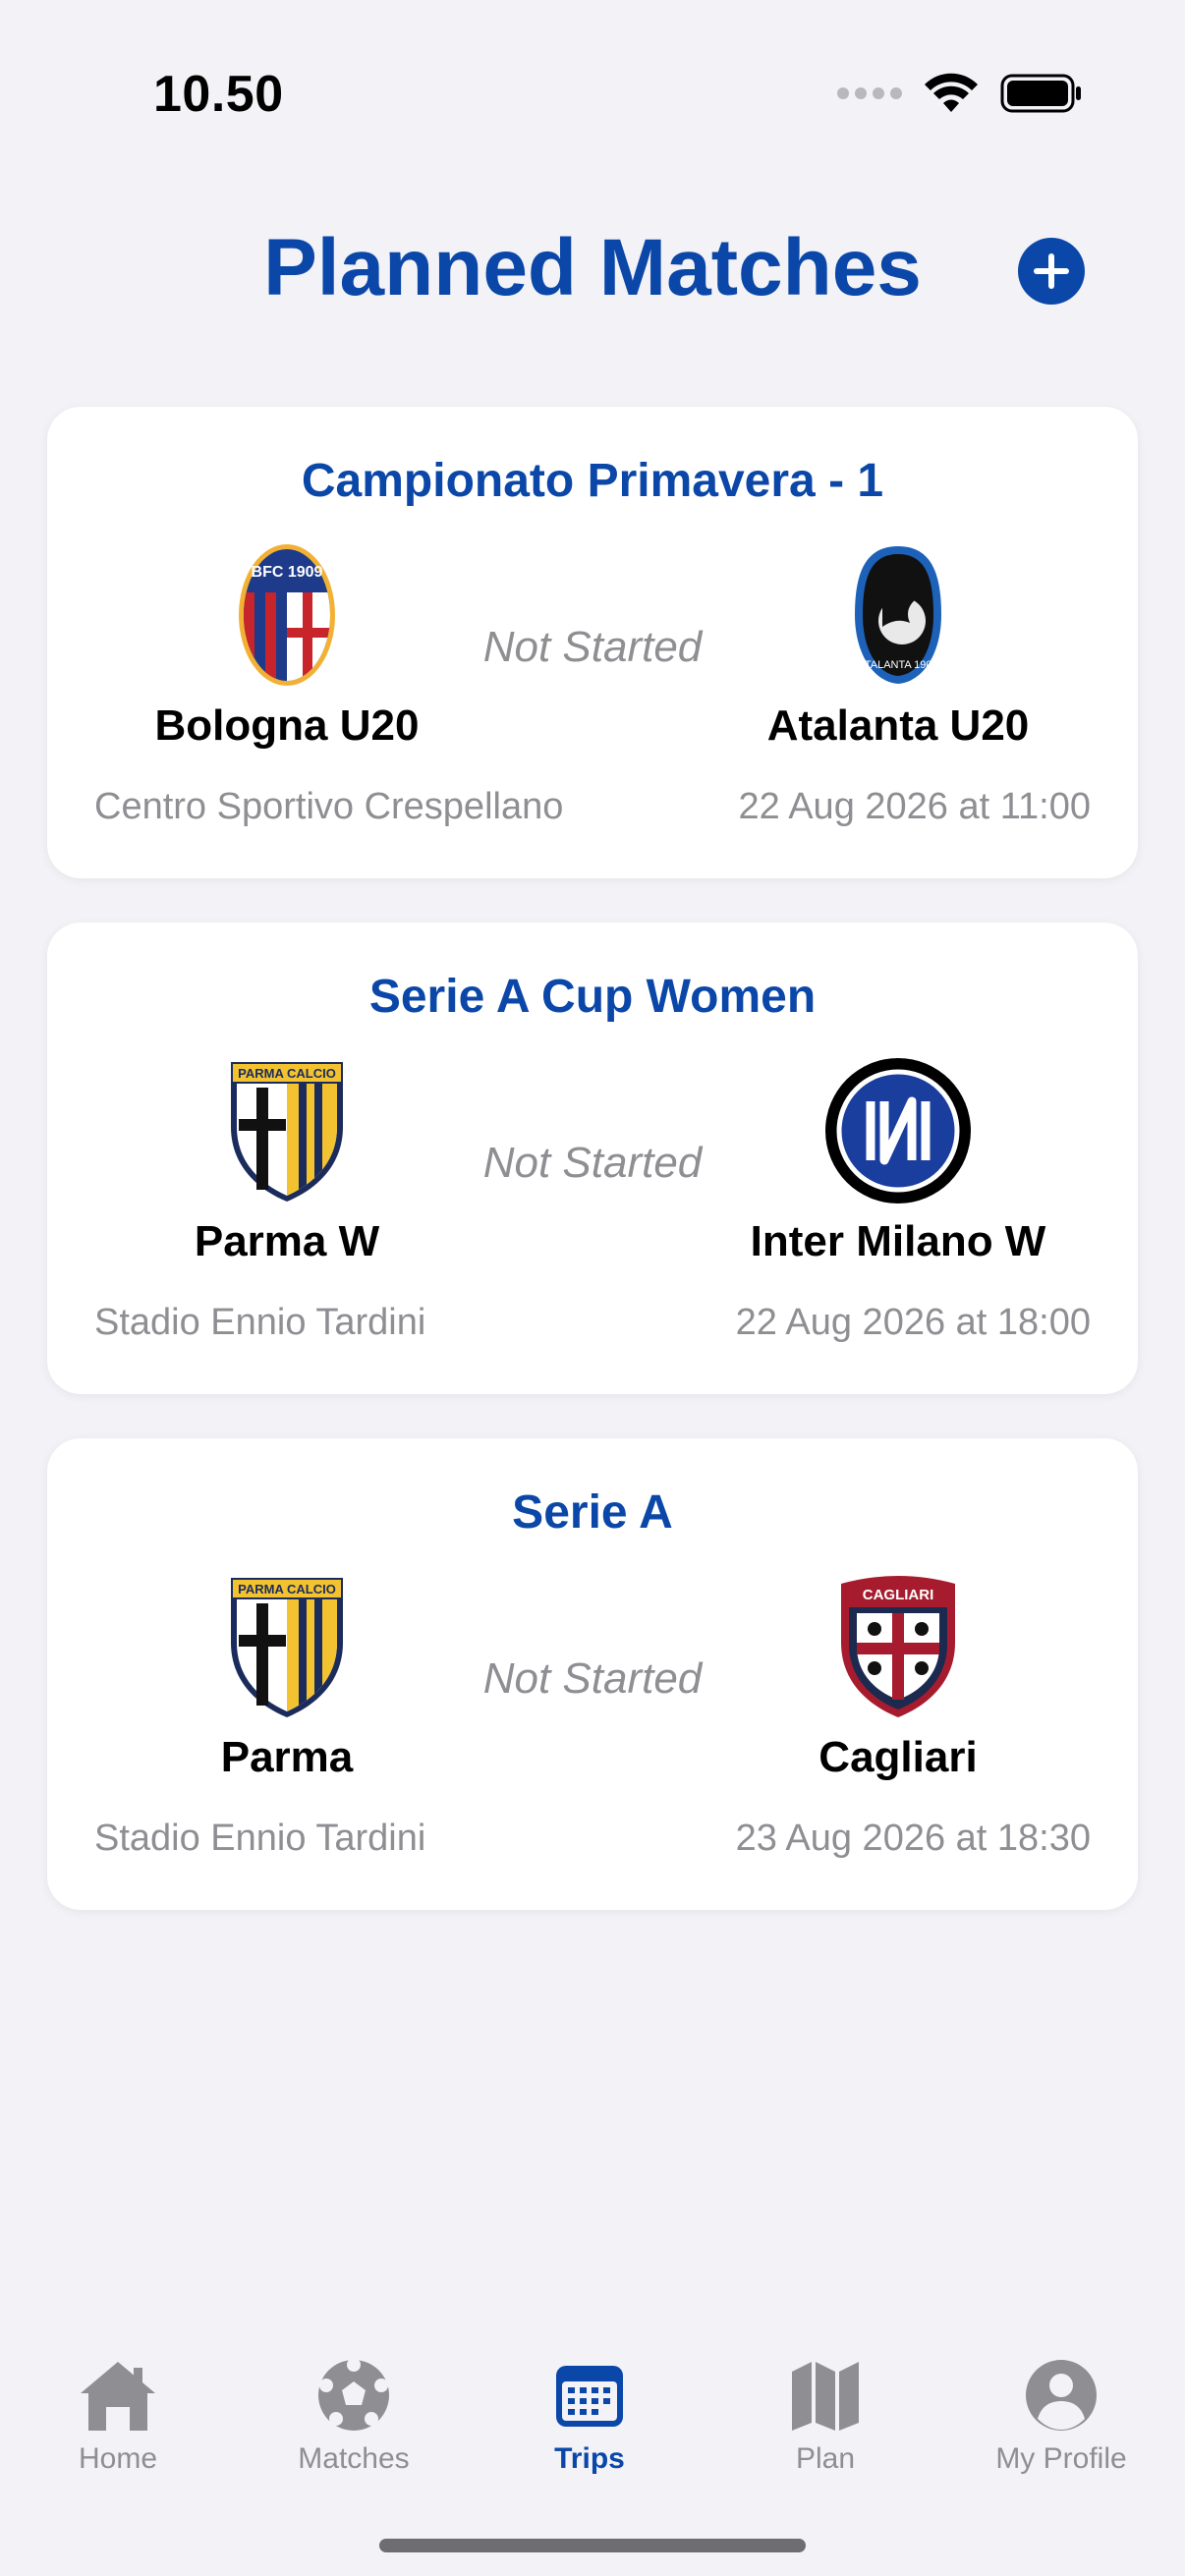 This screenshot has width=1185, height=2576. I want to click on header: Planned Matches, so click(592, 275).